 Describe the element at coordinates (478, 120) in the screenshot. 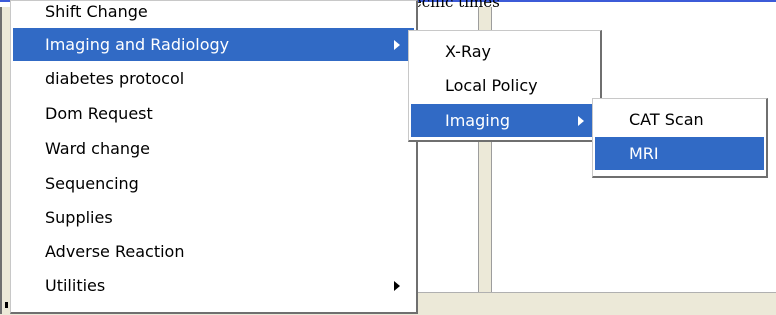

I see `menu-item-label: Imaging` at that location.